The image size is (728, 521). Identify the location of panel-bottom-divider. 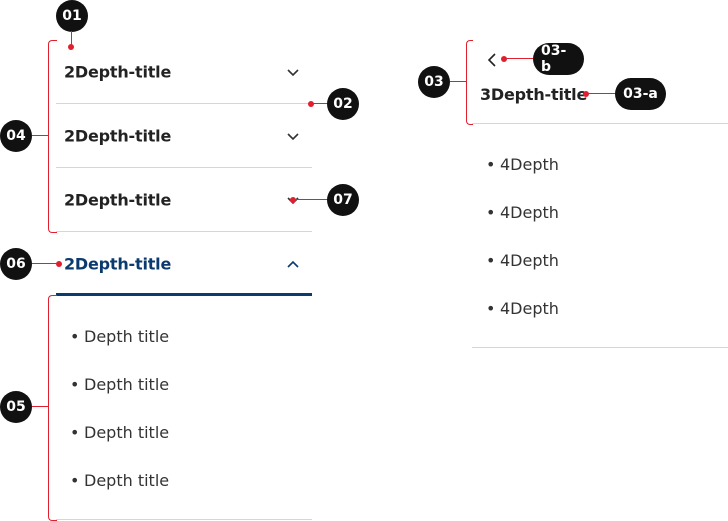
(600, 347).